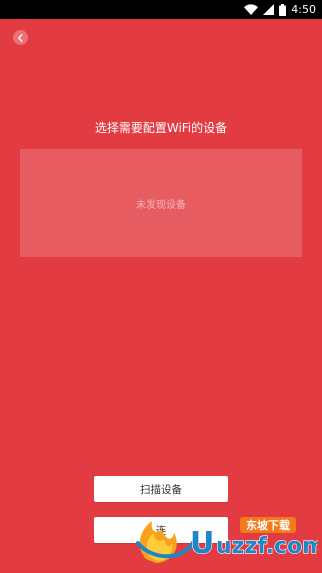  I want to click on empty-state-text: 未发现设备, so click(161, 205).